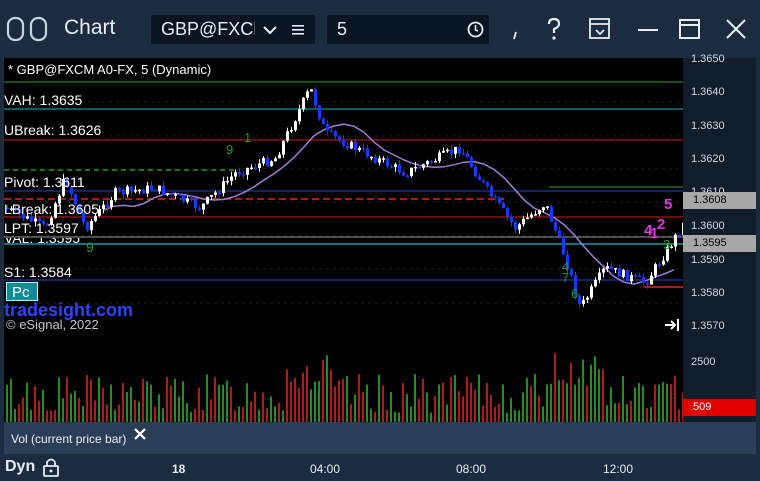 The width and height of the screenshot is (760, 481). I want to click on list-icon, so click(298, 30).